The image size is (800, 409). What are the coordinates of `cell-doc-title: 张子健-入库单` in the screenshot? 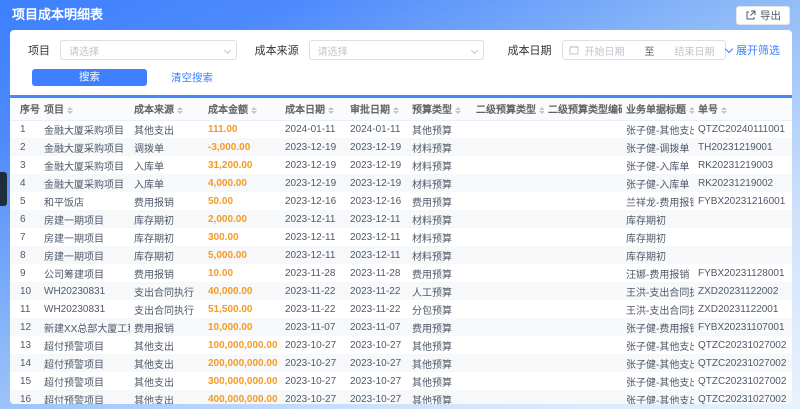 It's located at (658, 183).